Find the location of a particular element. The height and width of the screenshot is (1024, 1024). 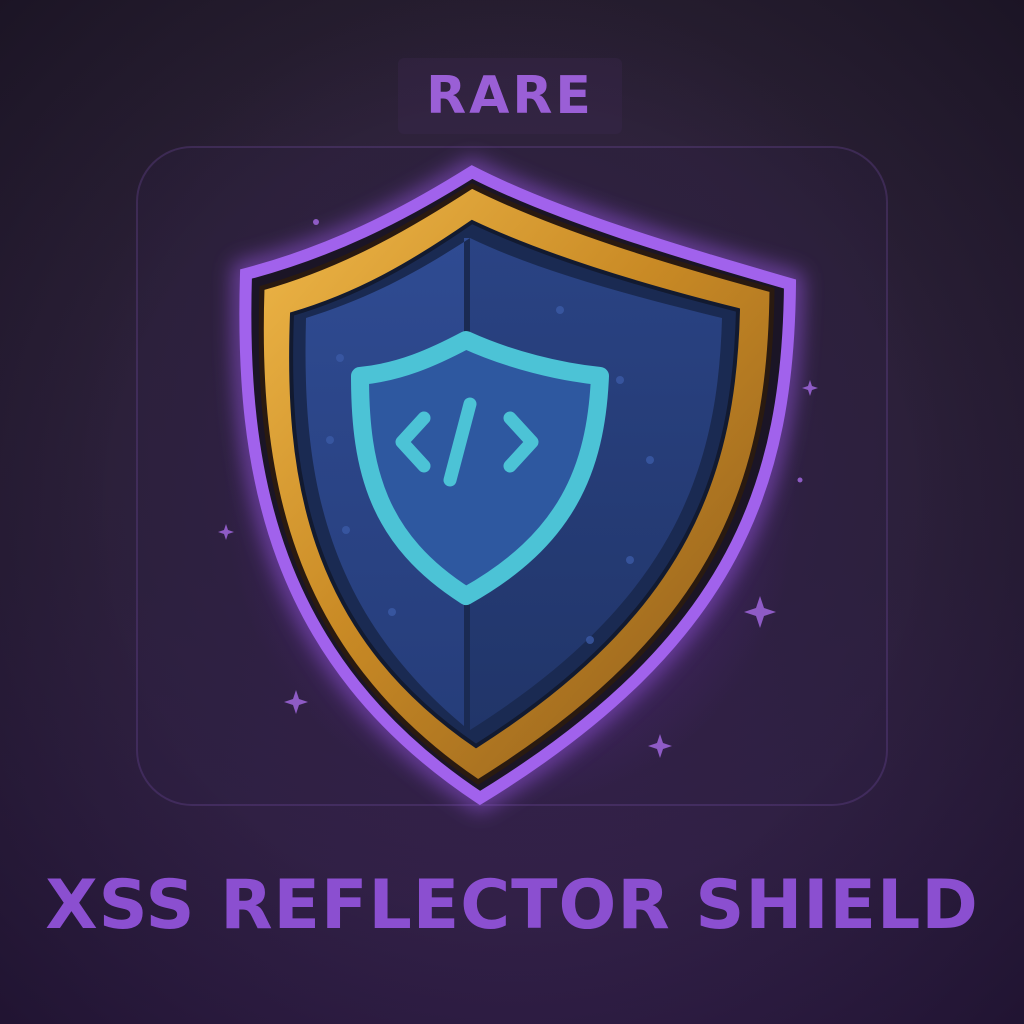

item-name: XSS REFLECTOR SHIELD is located at coordinates (512, 905).